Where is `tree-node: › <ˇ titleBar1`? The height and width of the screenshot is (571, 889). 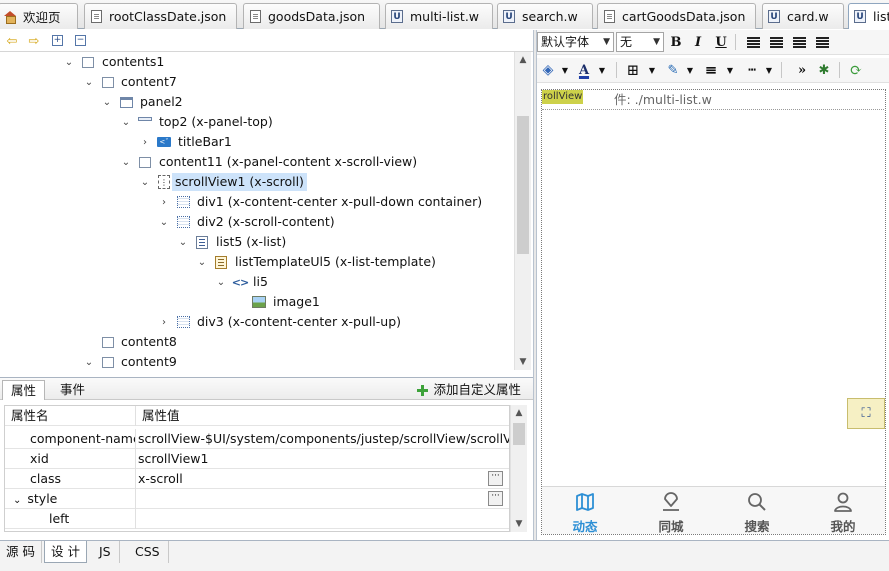
tree-node: › <ˇ titleBar1 is located at coordinates (257, 142).